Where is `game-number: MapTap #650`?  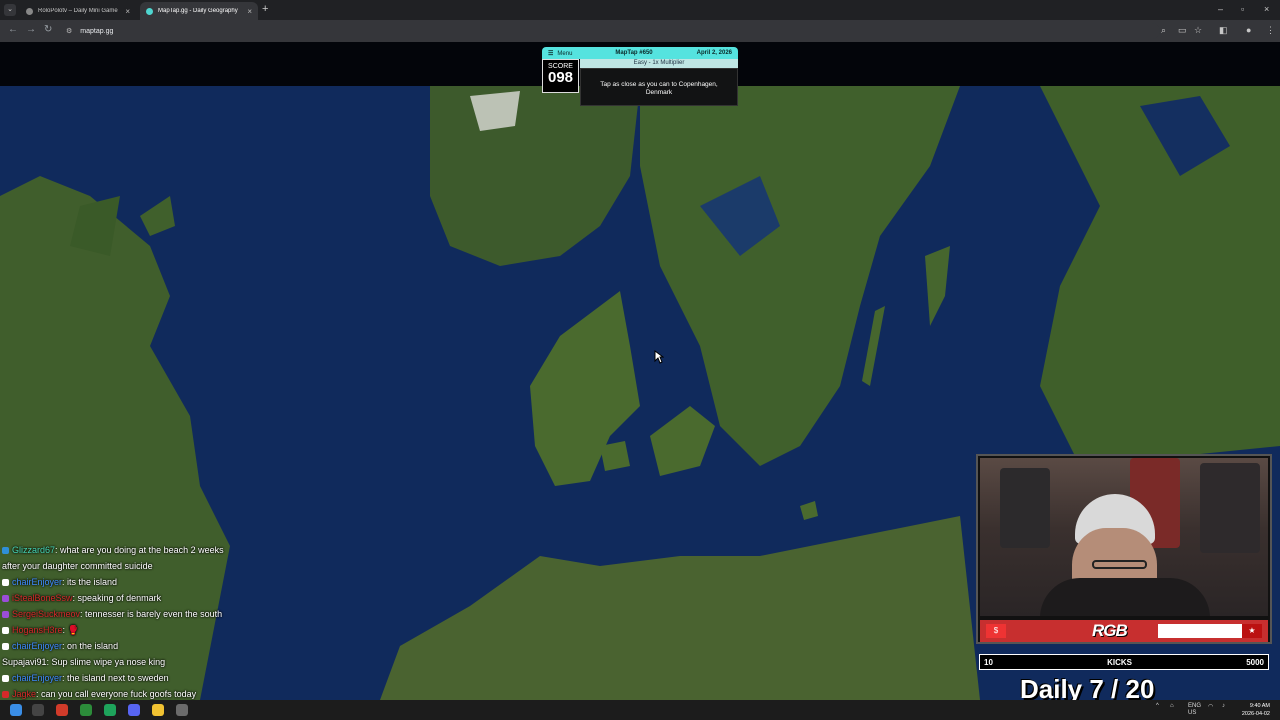
game-number: MapTap #650 is located at coordinates (634, 53).